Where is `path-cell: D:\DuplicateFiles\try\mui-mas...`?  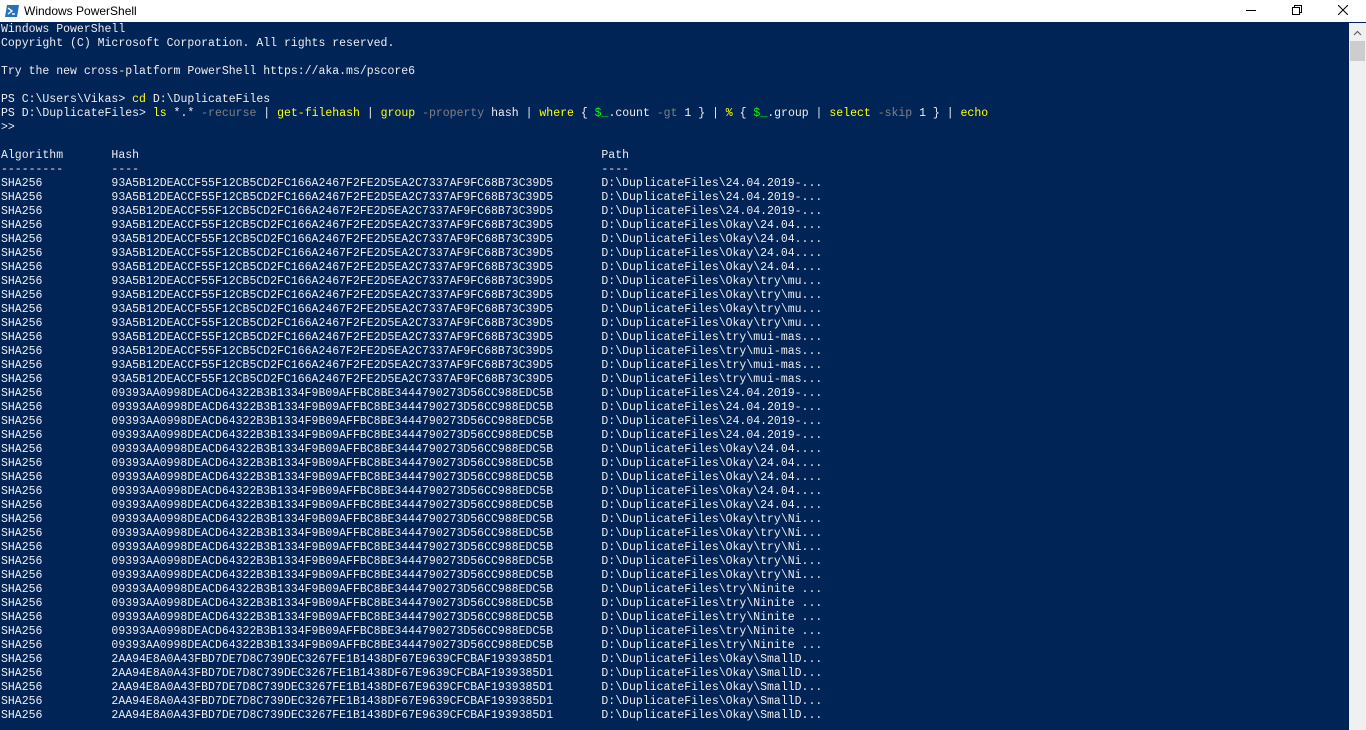
path-cell: D:\DuplicateFiles\try\mui-mas... is located at coordinates (712, 351).